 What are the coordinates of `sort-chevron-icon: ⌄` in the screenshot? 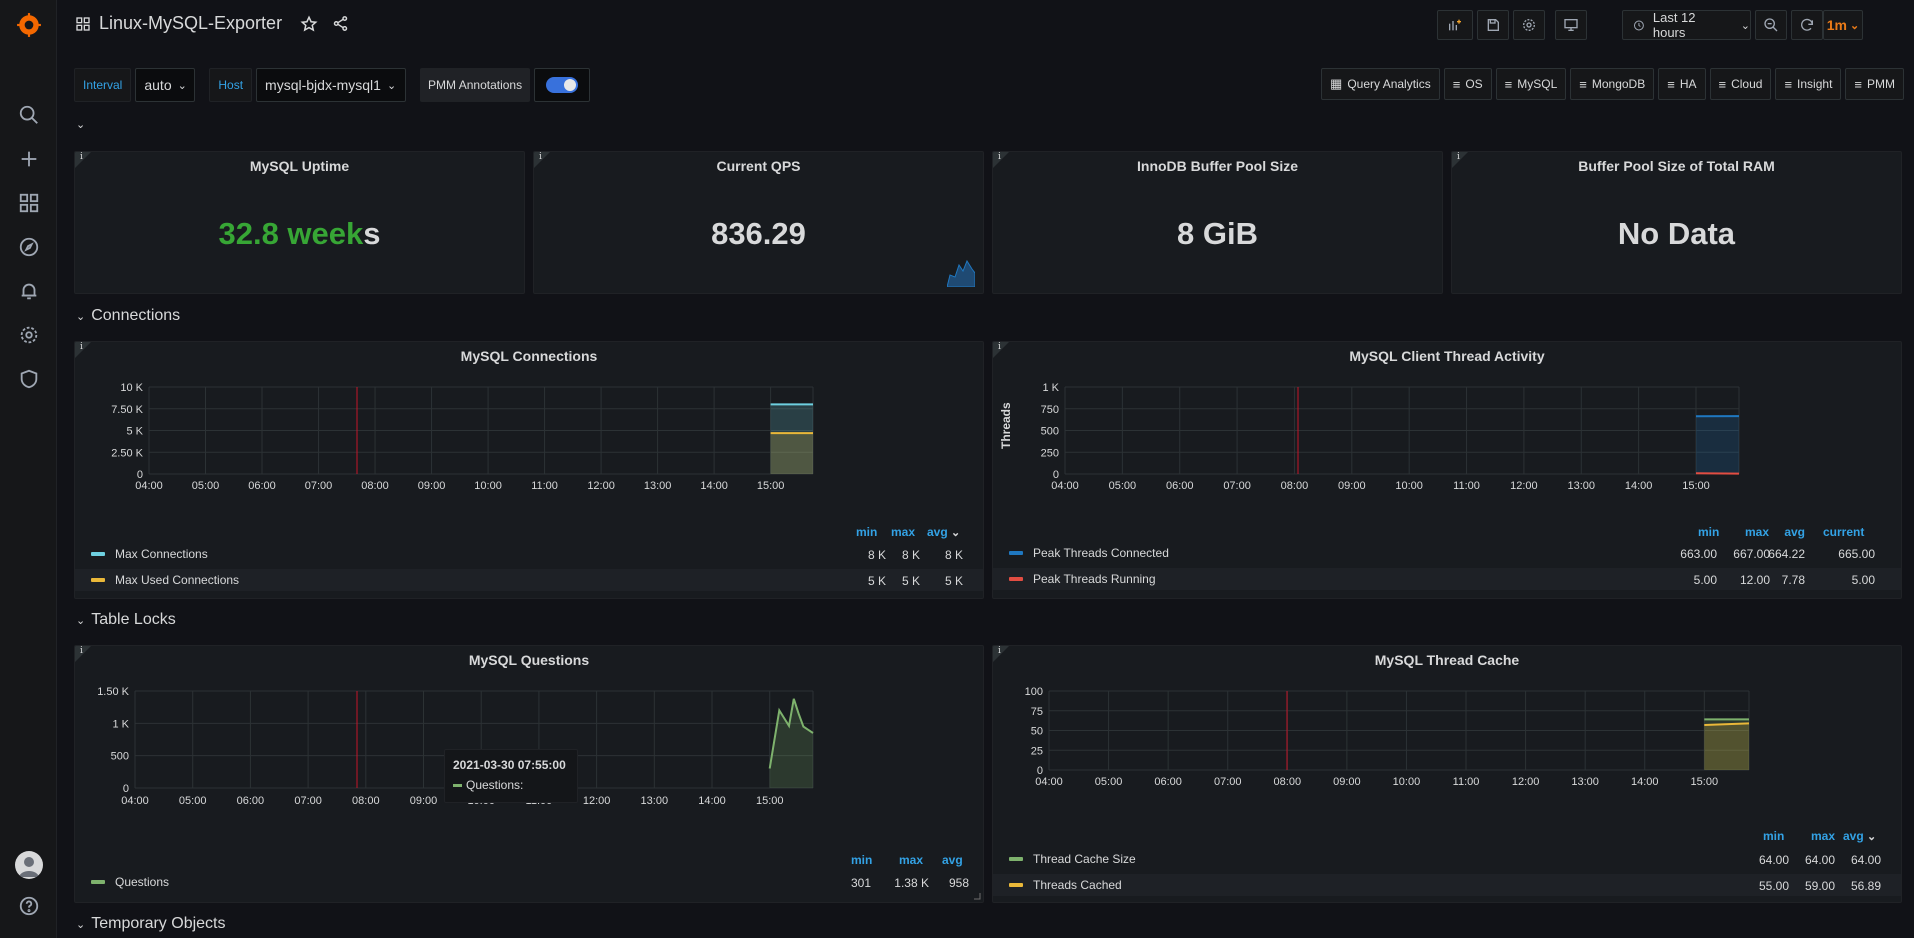 It's located at (956, 533).